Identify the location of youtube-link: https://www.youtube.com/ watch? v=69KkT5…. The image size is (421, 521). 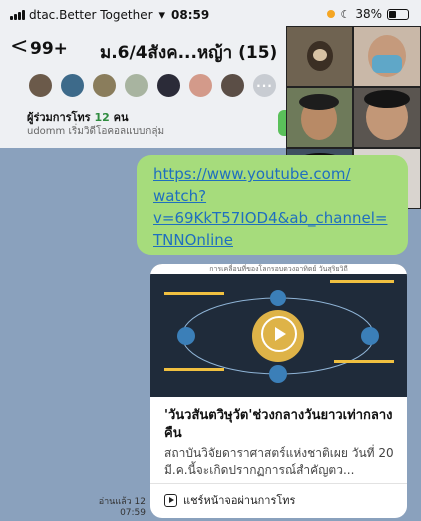
(280, 207).